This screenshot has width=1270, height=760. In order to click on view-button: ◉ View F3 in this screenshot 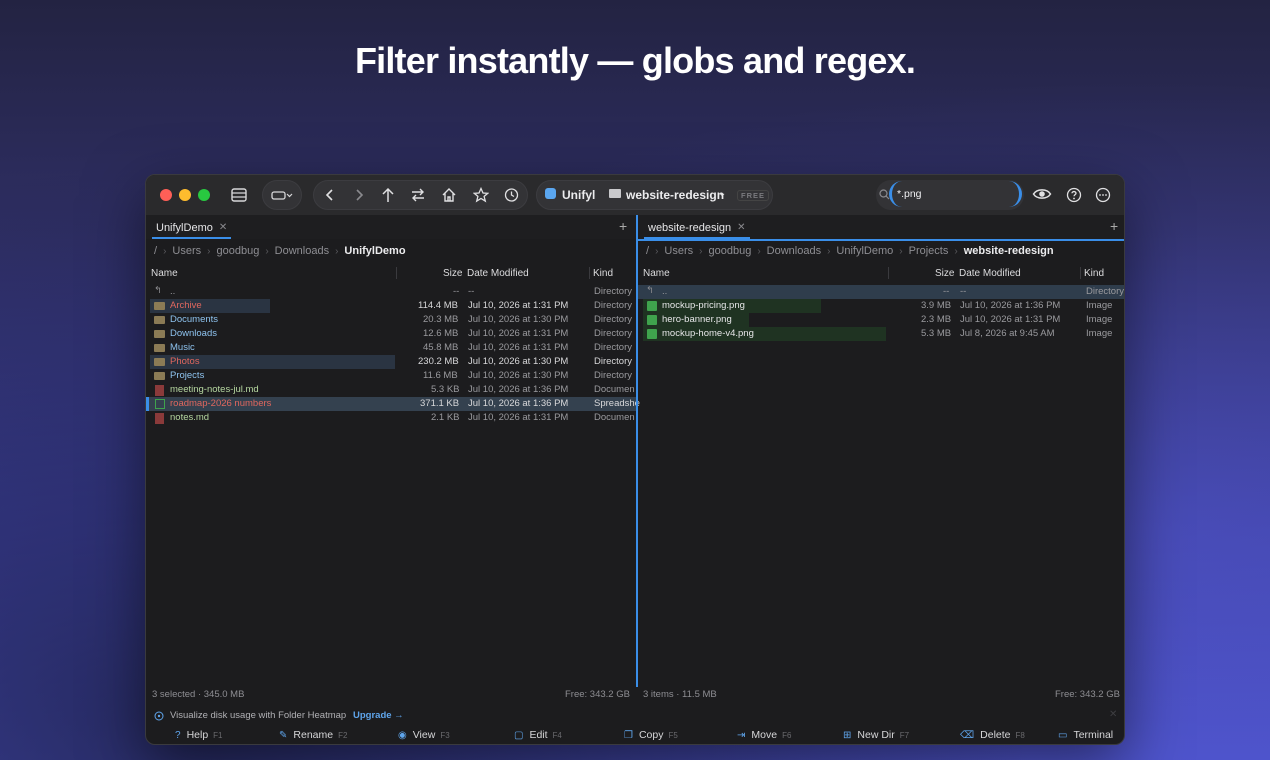, I will do `click(424, 735)`.